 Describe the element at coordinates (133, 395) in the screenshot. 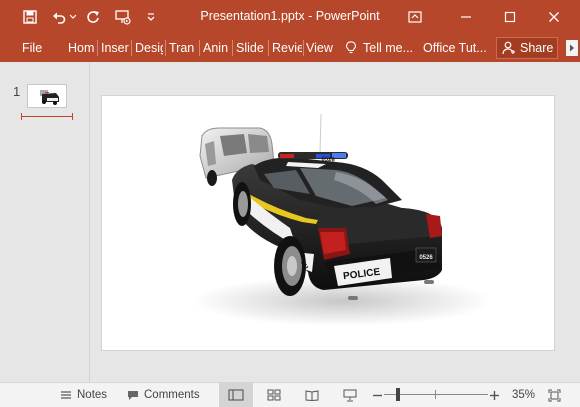

I see `comment-icon` at that location.